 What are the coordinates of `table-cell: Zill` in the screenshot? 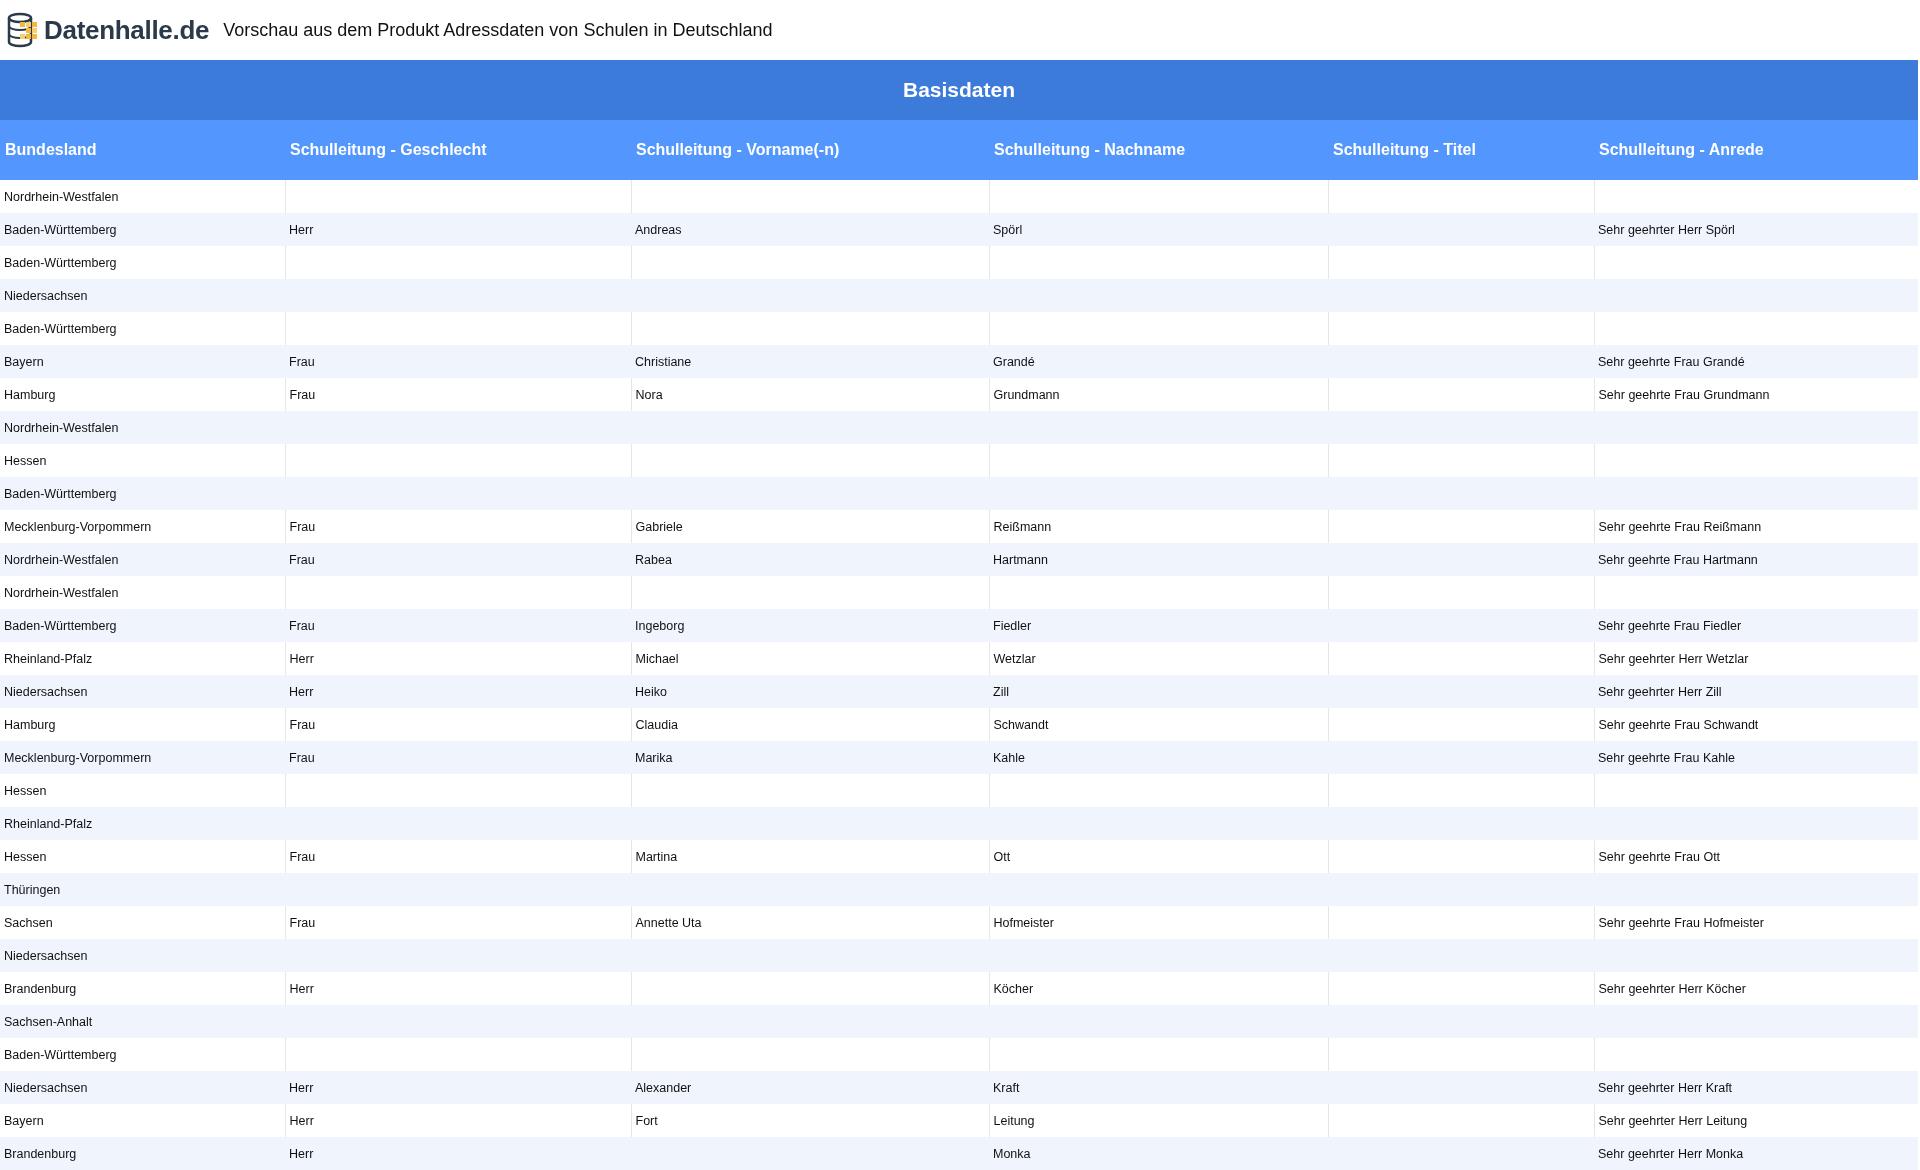 It's located at (1158, 691).